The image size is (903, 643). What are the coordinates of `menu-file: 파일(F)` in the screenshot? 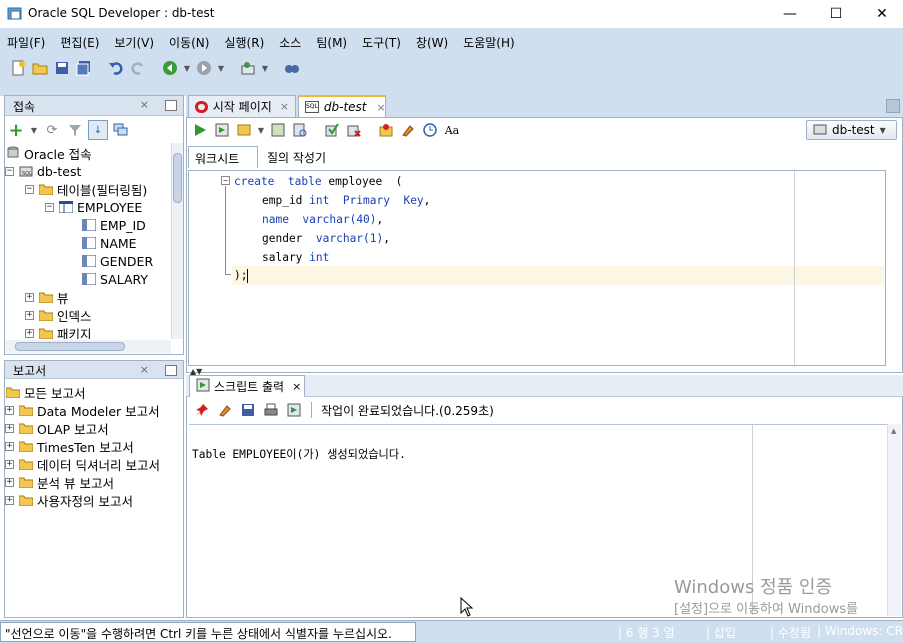 It's located at (26, 41).